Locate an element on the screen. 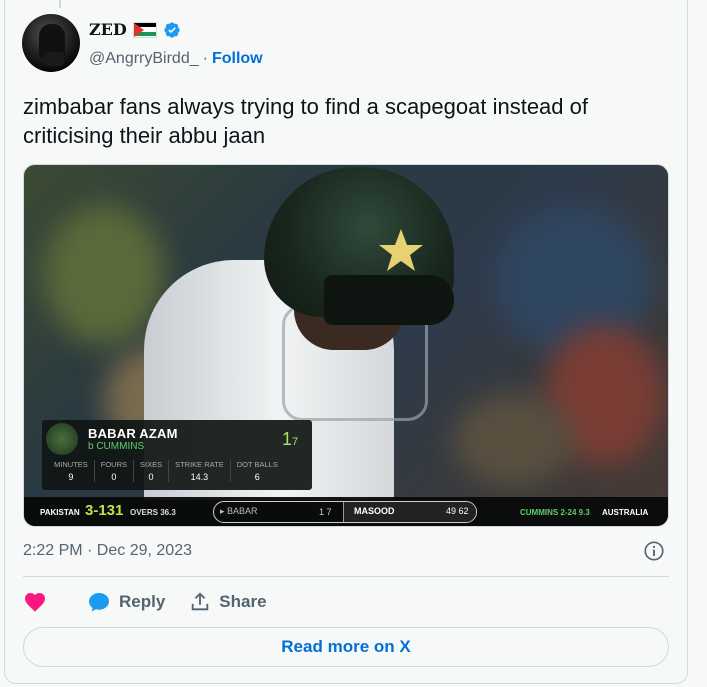 Image resolution: width=707 pixels, height=687 pixels. heart-icon is located at coordinates (35, 602).